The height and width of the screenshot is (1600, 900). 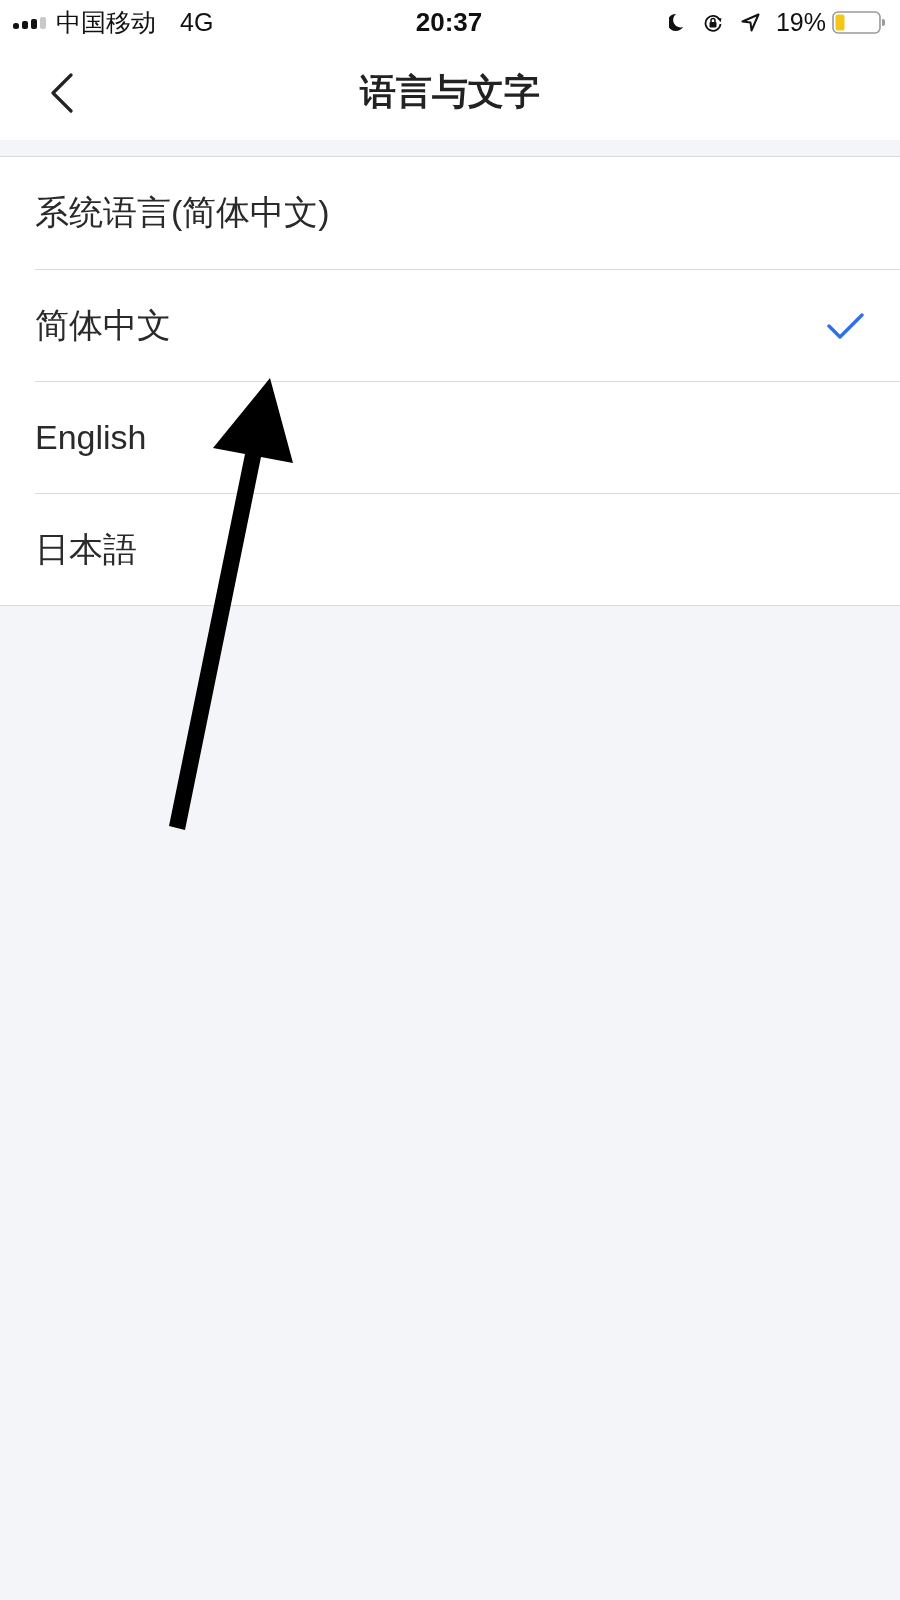 What do you see at coordinates (800, 22) in the screenshot?
I see `battery-percent: 19%` at bounding box center [800, 22].